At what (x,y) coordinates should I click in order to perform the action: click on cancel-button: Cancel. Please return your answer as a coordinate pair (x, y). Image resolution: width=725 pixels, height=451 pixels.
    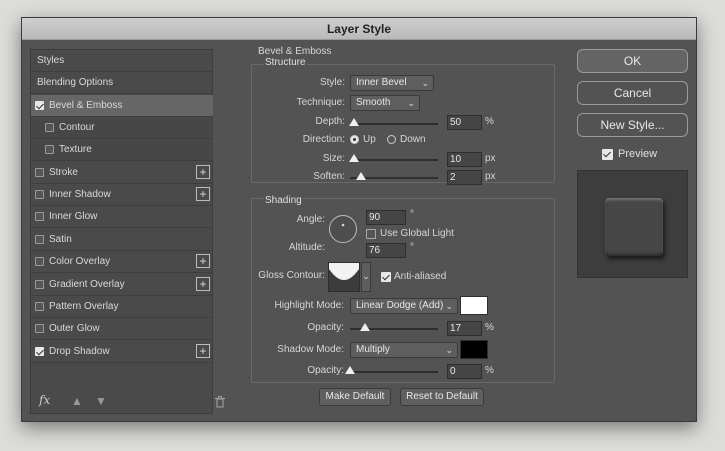
    Looking at the image, I should click on (632, 93).